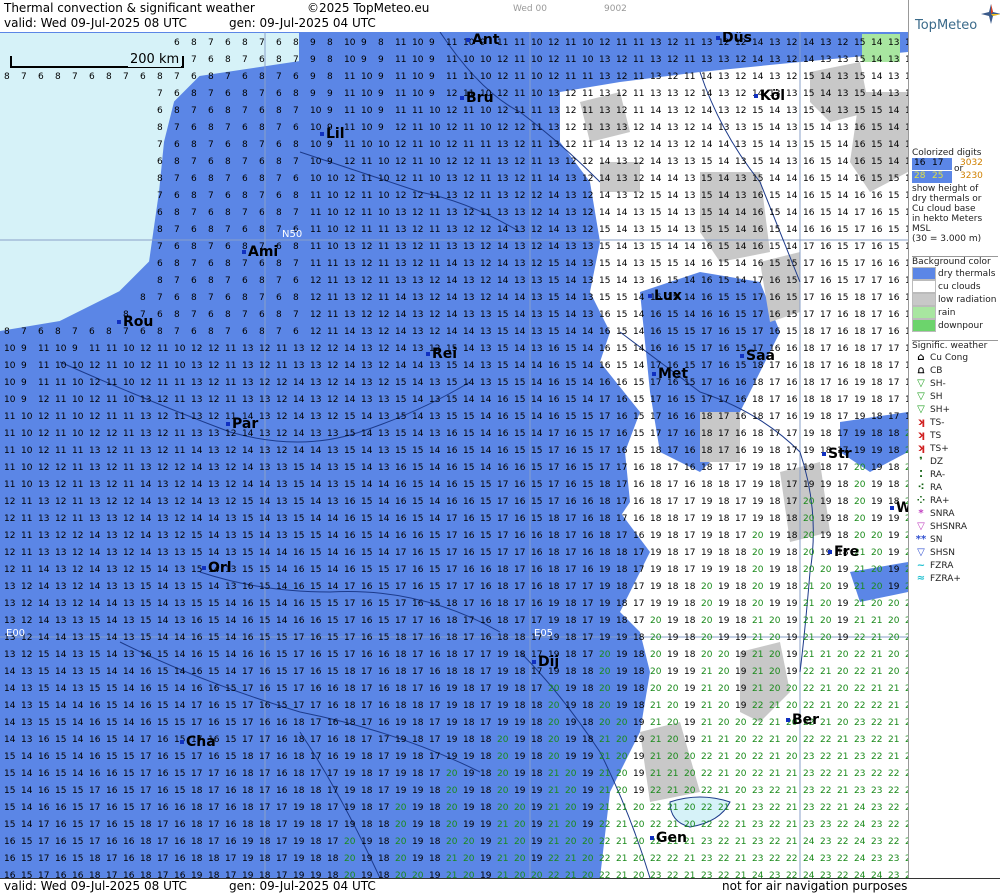 The image size is (1000, 894). I want to click on sigweather-legend-item: ≈ FZRA+, so click(955, 578).